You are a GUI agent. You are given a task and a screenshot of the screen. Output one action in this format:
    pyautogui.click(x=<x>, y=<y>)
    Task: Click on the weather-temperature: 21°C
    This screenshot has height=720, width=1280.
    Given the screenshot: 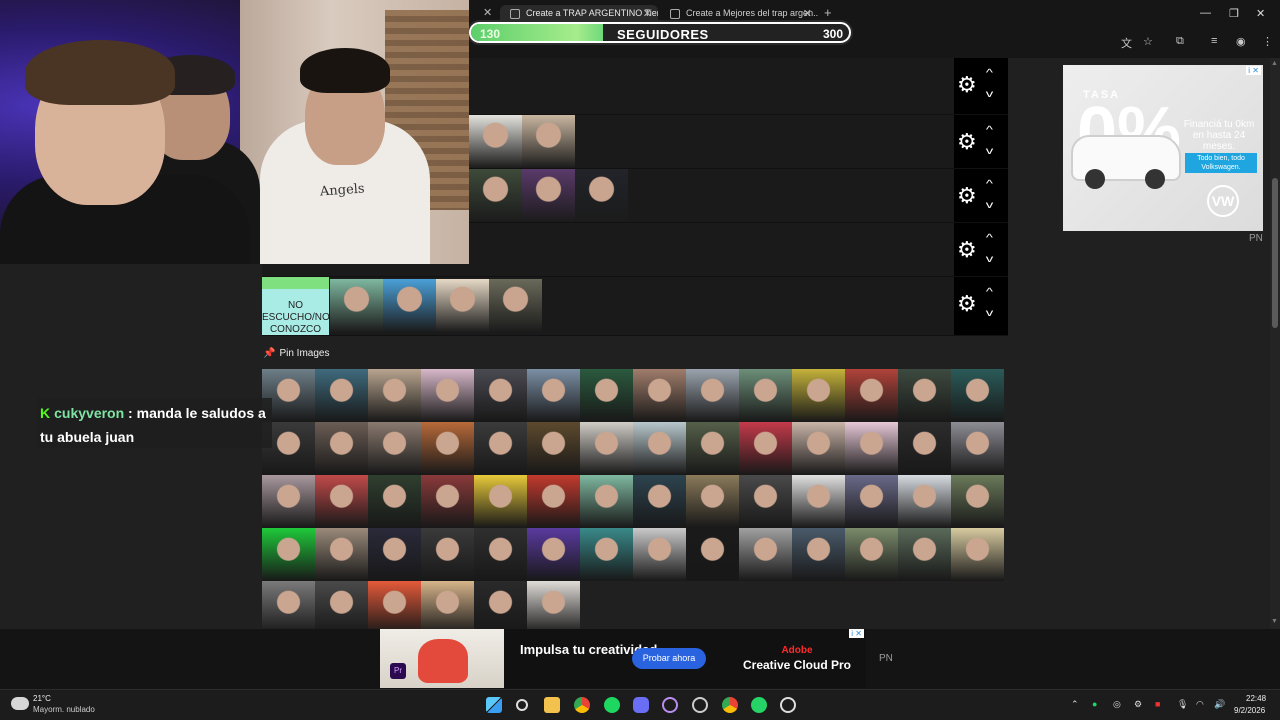 What is the action you would take?
    pyautogui.click(x=42, y=698)
    